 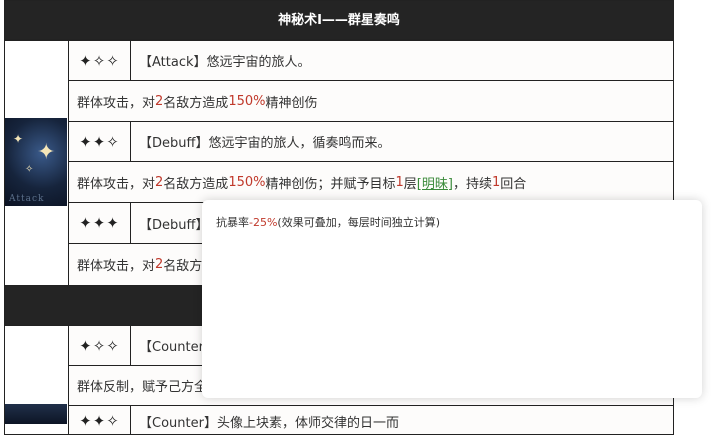 I want to click on stars-5: ✦✦✧, so click(x=99, y=421).